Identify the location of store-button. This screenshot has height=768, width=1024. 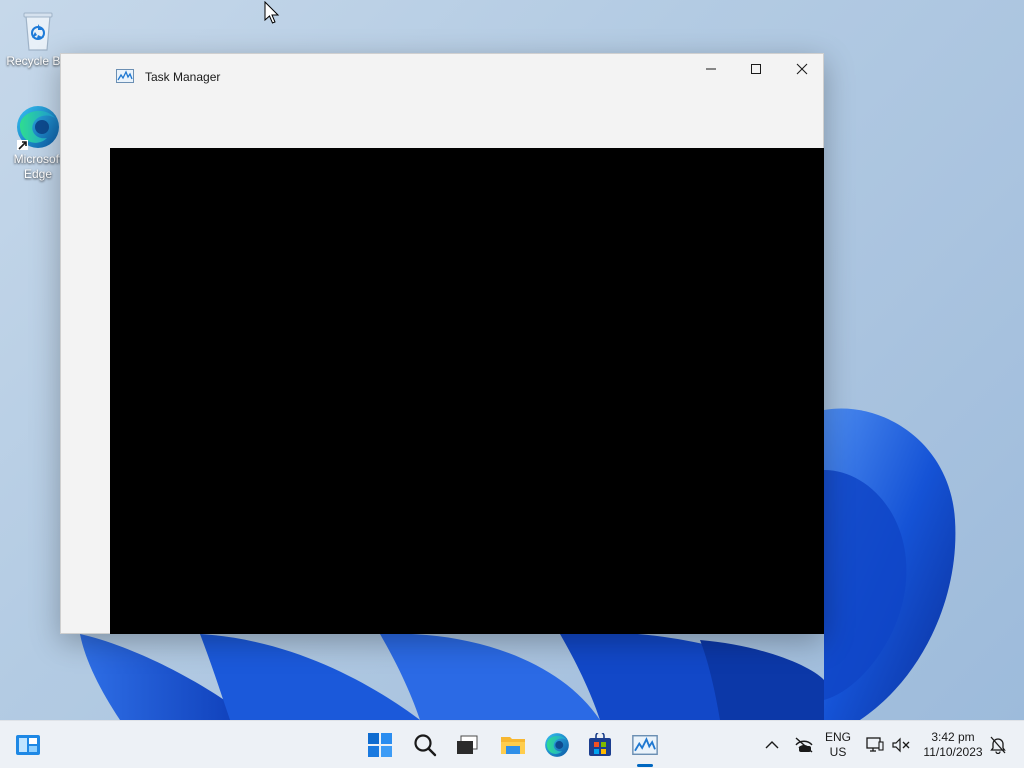
(600, 745).